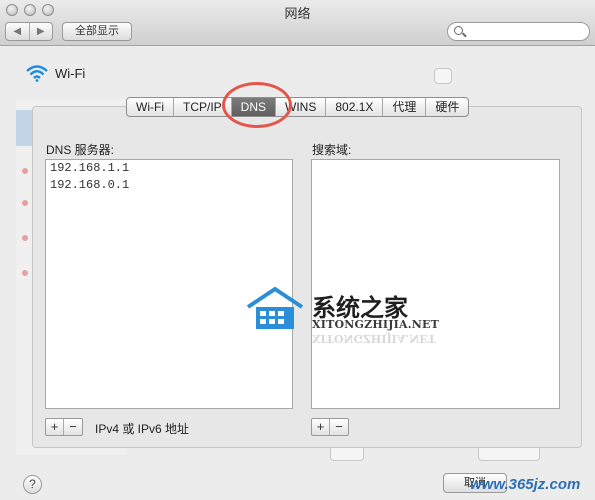 Image resolution: width=595 pixels, height=500 pixels. Describe the element at coordinates (257, 105) in the screenshot. I see `highlight-circle` at that location.